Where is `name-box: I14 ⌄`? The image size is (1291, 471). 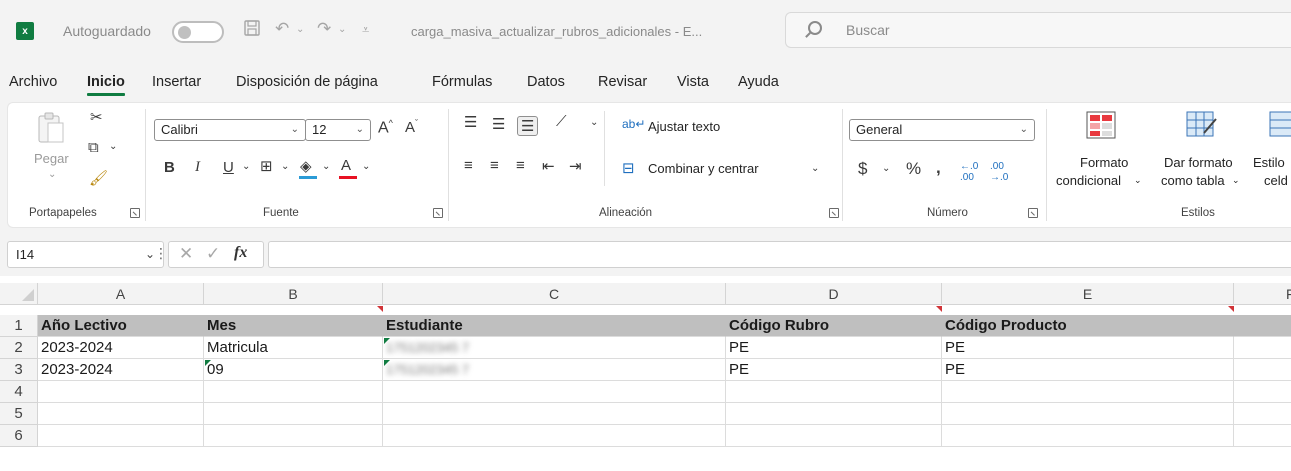 name-box: I14 ⌄ is located at coordinates (85, 254).